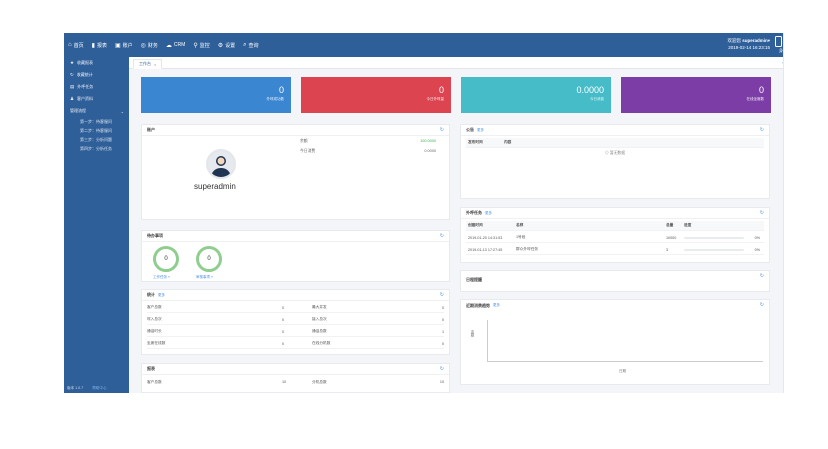  Describe the element at coordinates (474, 212) in the screenshot. I see `call-task-title: 外呼任务` at that location.